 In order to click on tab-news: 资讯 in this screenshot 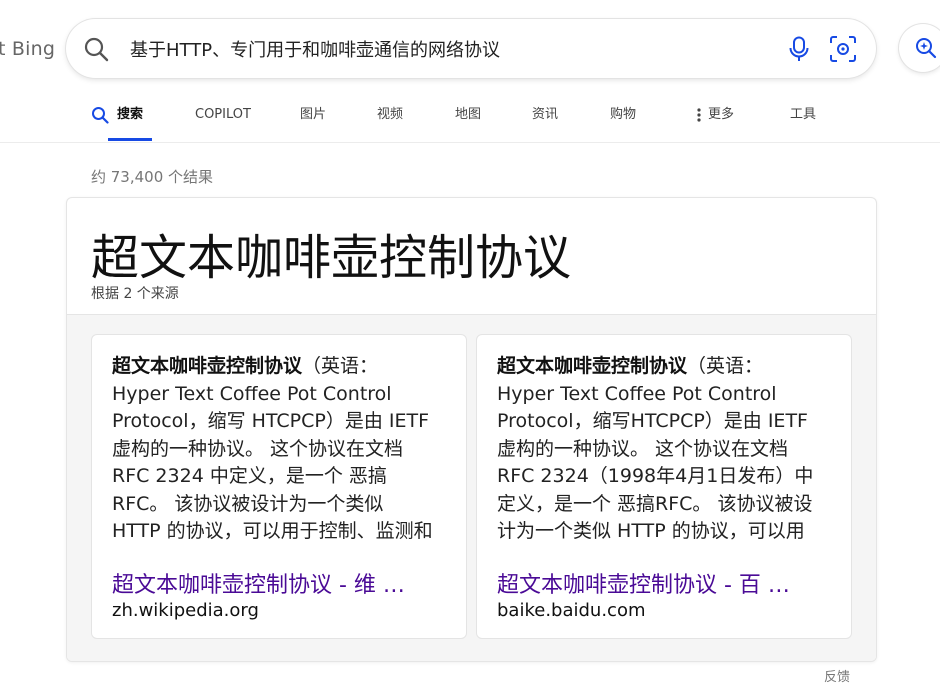, I will do `click(545, 121)`.